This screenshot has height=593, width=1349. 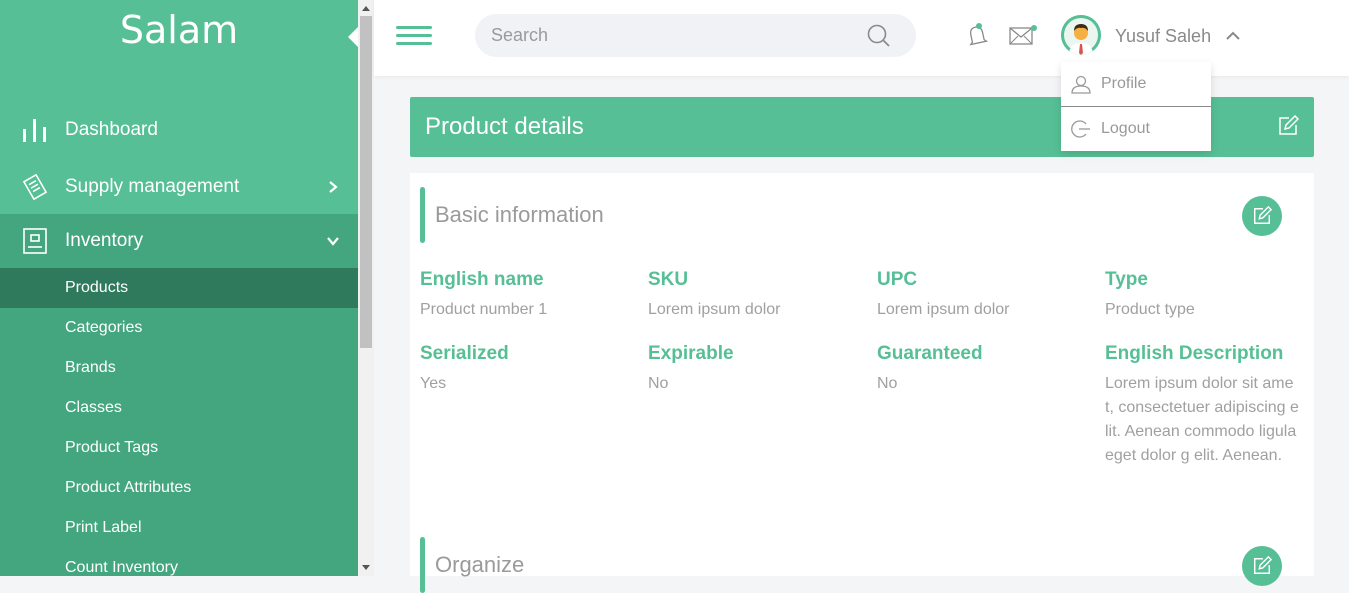 What do you see at coordinates (464, 367) in the screenshot?
I see `field-serialized: Serialized Yes` at bounding box center [464, 367].